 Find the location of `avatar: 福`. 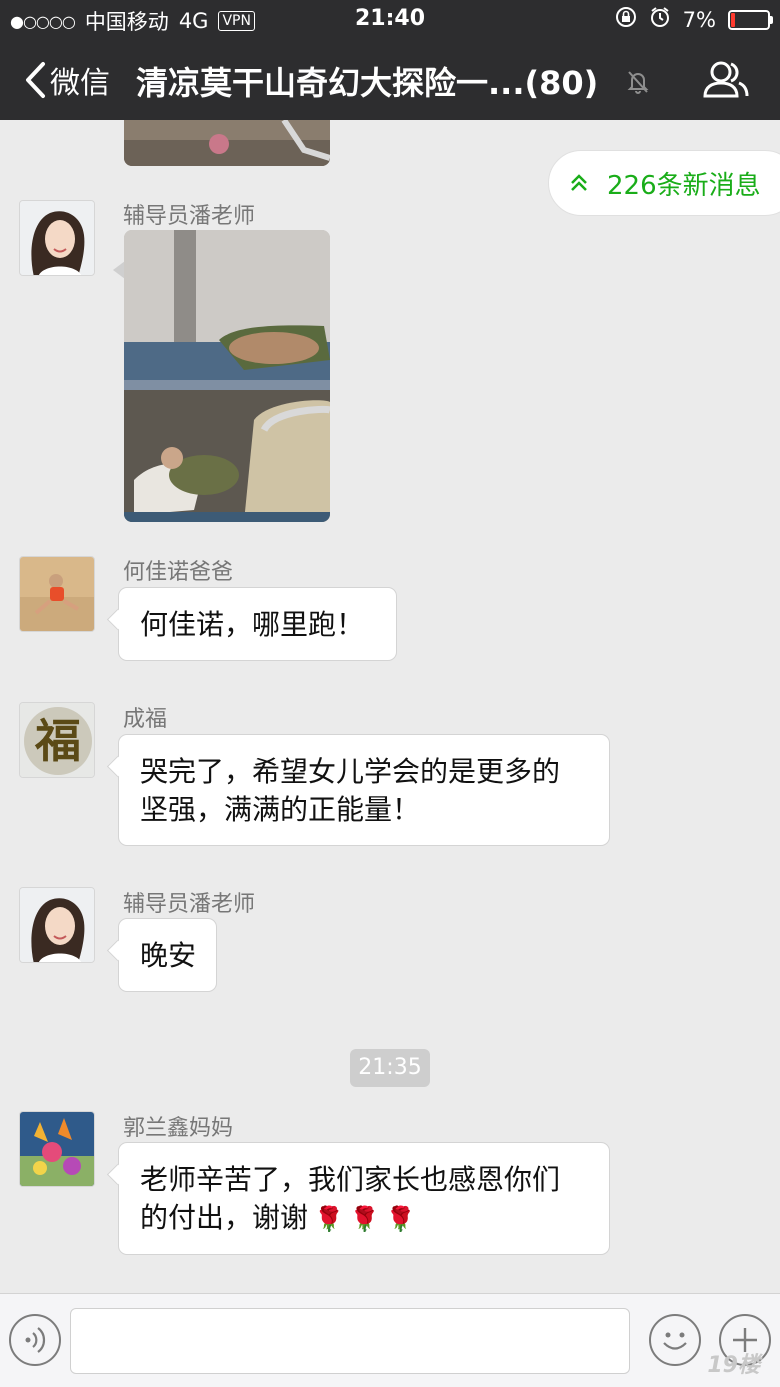

avatar: 福 is located at coordinates (57, 740).